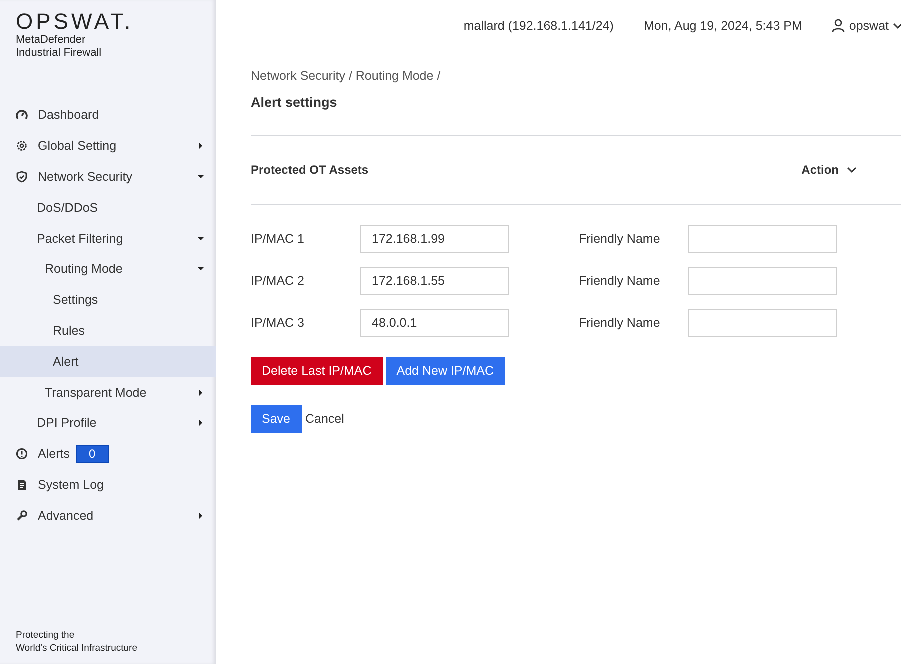 Image resolution: width=901 pixels, height=664 pixels. What do you see at coordinates (829, 170) in the screenshot?
I see `action-dropdown: Action` at bounding box center [829, 170].